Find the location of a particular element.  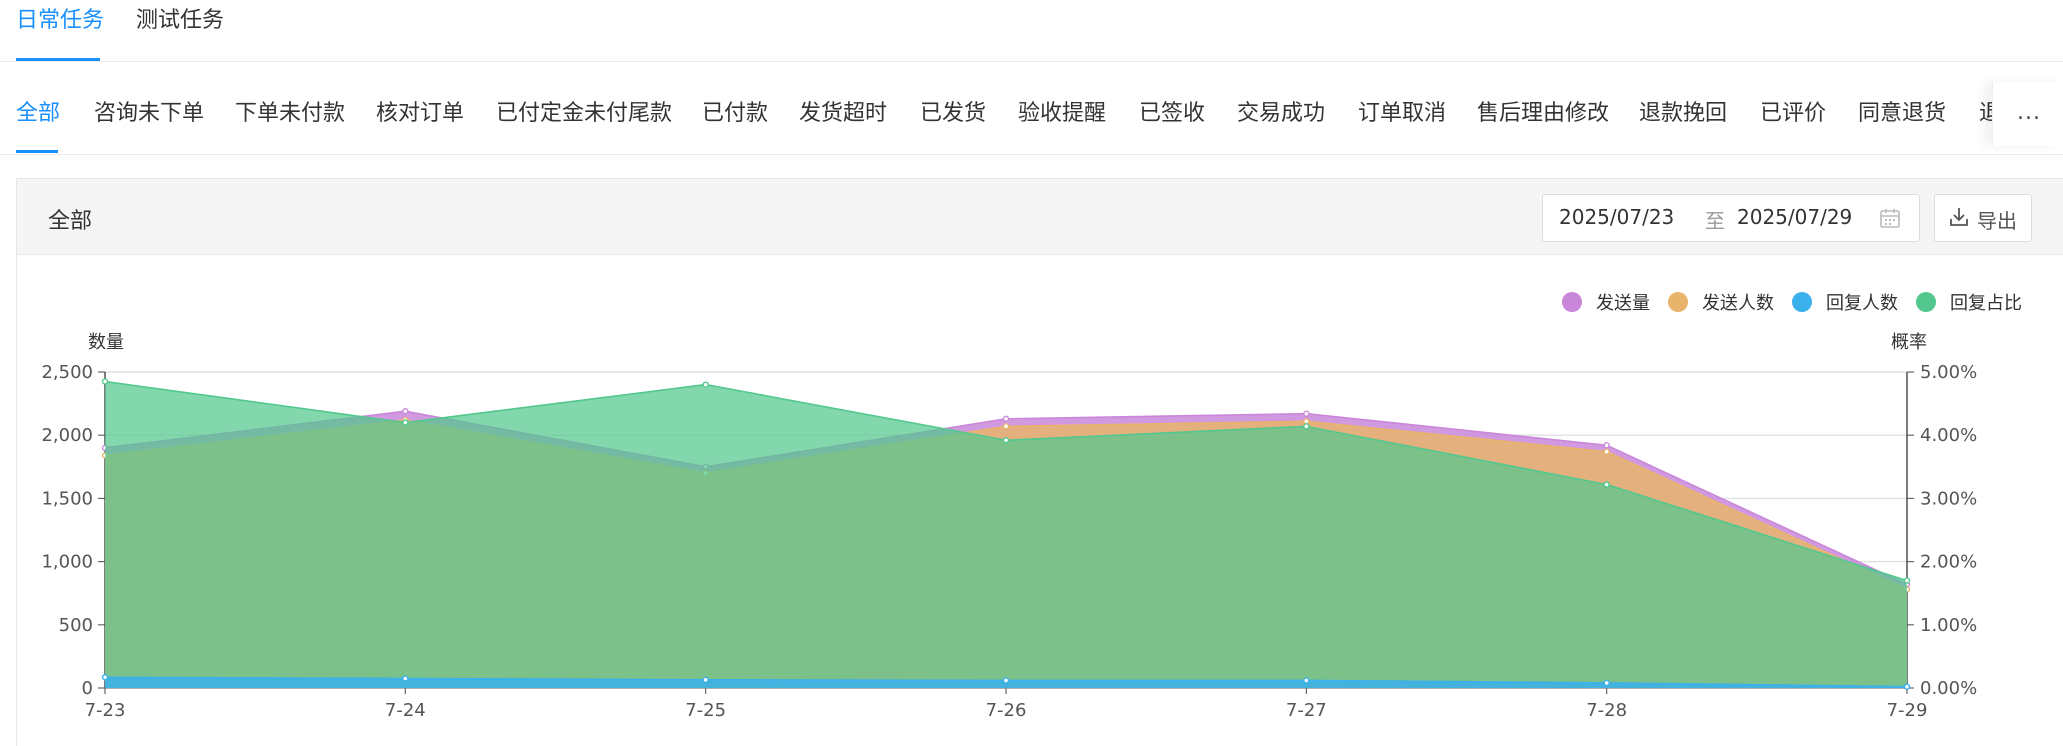

y-right-tick-label: 5.00% is located at coordinates (1948, 372).